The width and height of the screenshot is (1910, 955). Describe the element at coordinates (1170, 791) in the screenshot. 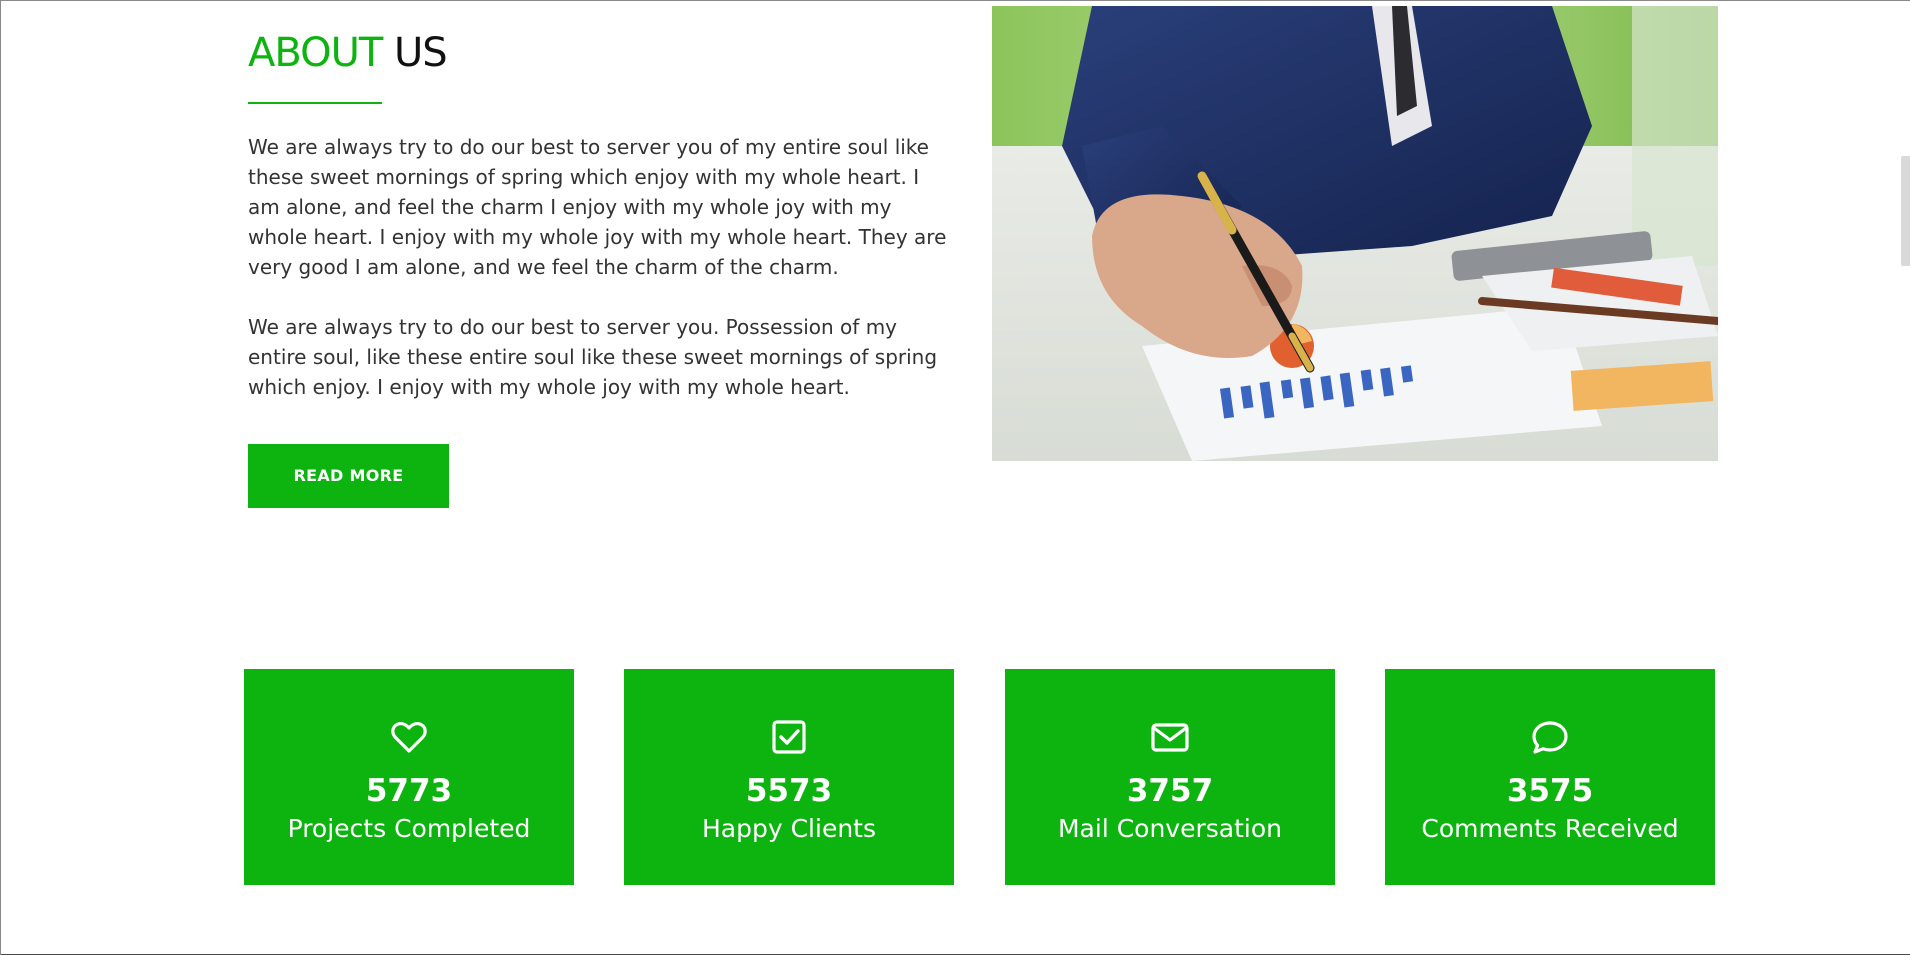

I see `stat-value: 3757` at that location.